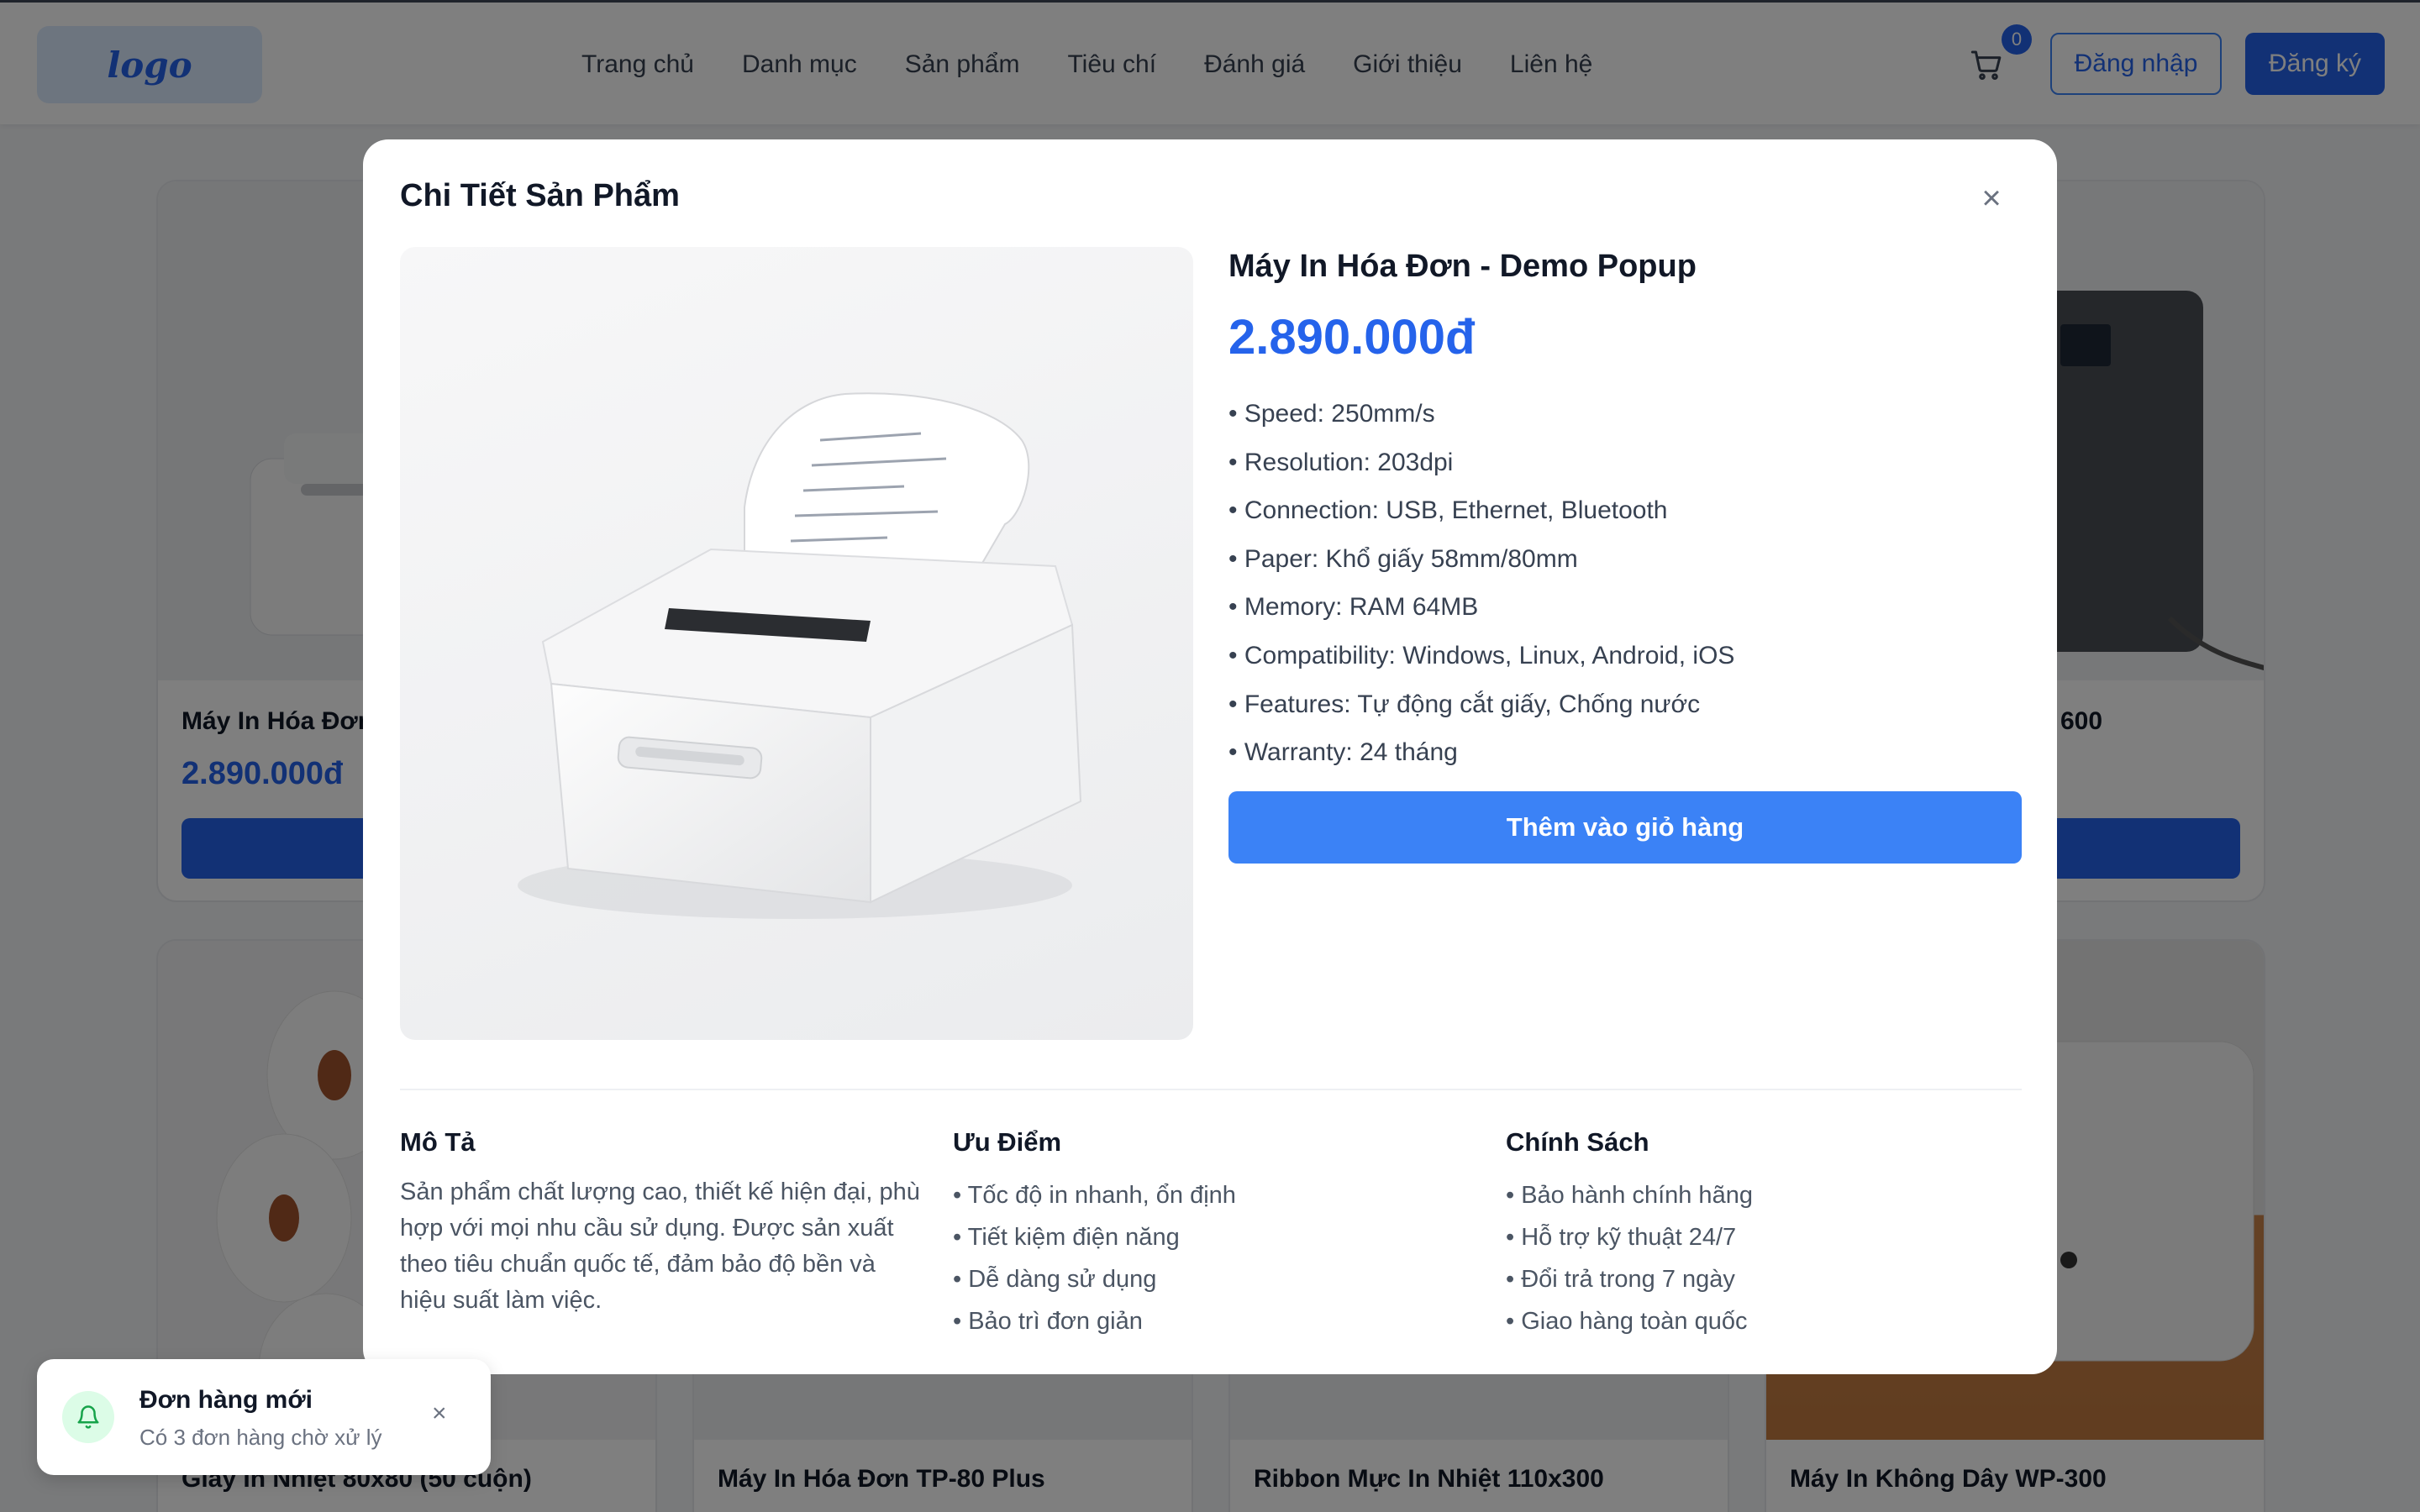 This screenshot has height=1512, width=2420. I want to click on policy-item: • Hỗ trợ kỹ thuật 24/7, so click(1621, 1237).